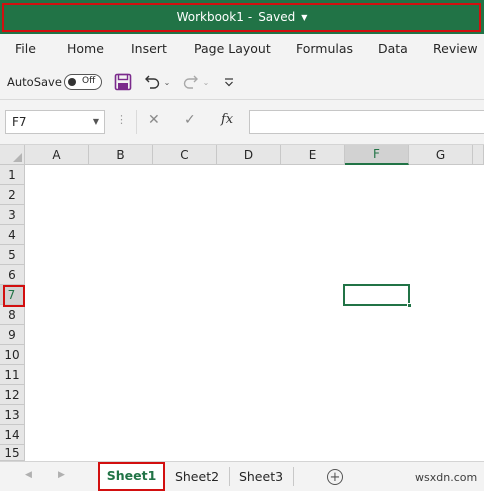 Image resolution: width=484 pixels, height=491 pixels. What do you see at coordinates (19, 122) in the screenshot?
I see `name-box-value: F7` at bounding box center [19, 122].